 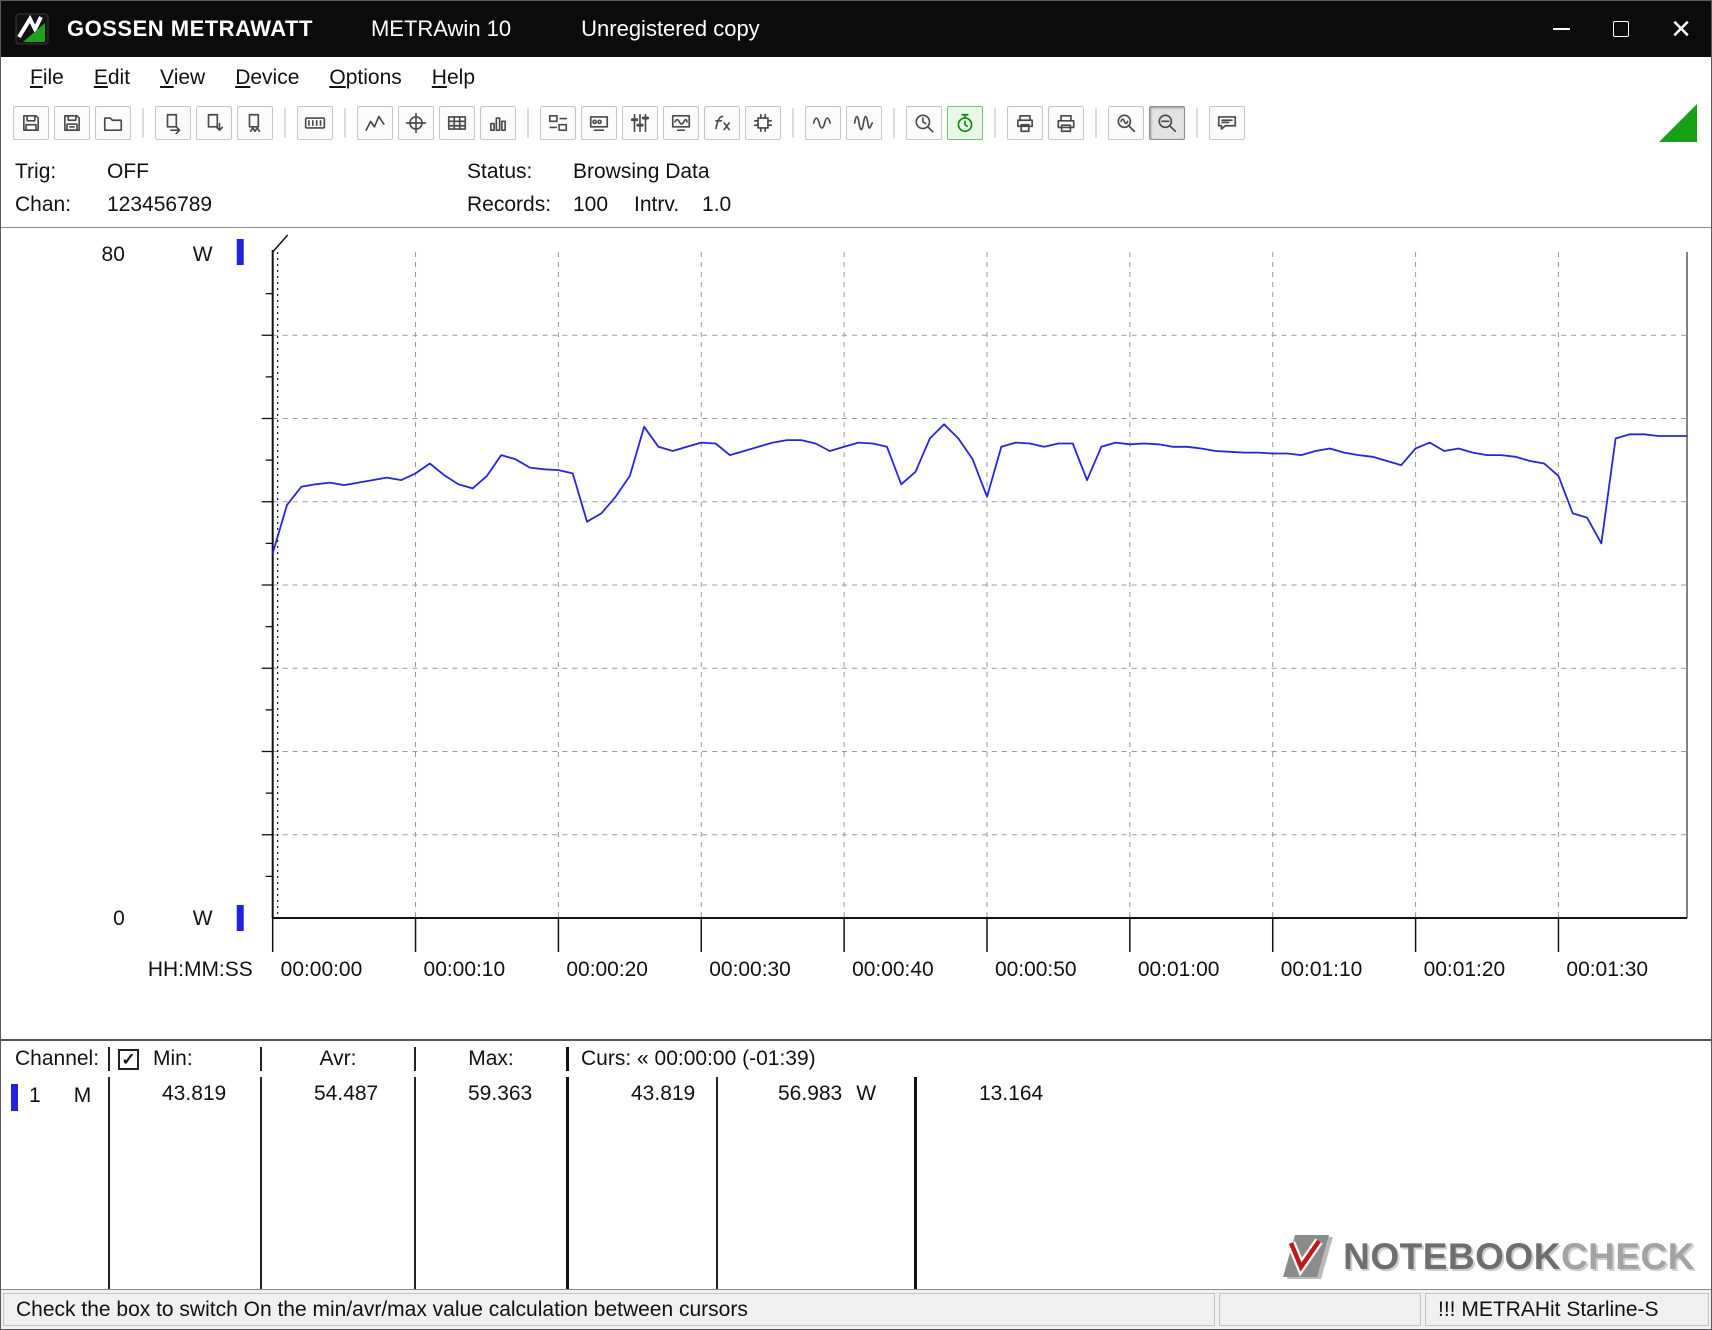 What do you see at coordinates (441, 28) in the screenshot?
I see `app-title: METRAwin 10` at bounding box center [441, 28].